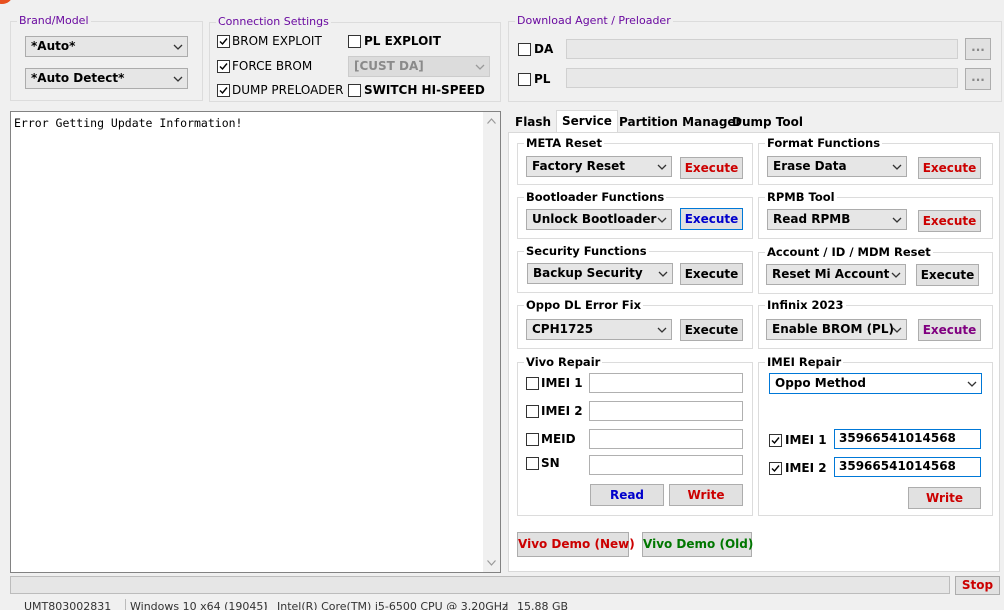 This screenshot has height=610, width=1004. What do you see at coordinates (762, 49) in the screenshot?
I see `da-path-field` at bounding box center [762, 49].